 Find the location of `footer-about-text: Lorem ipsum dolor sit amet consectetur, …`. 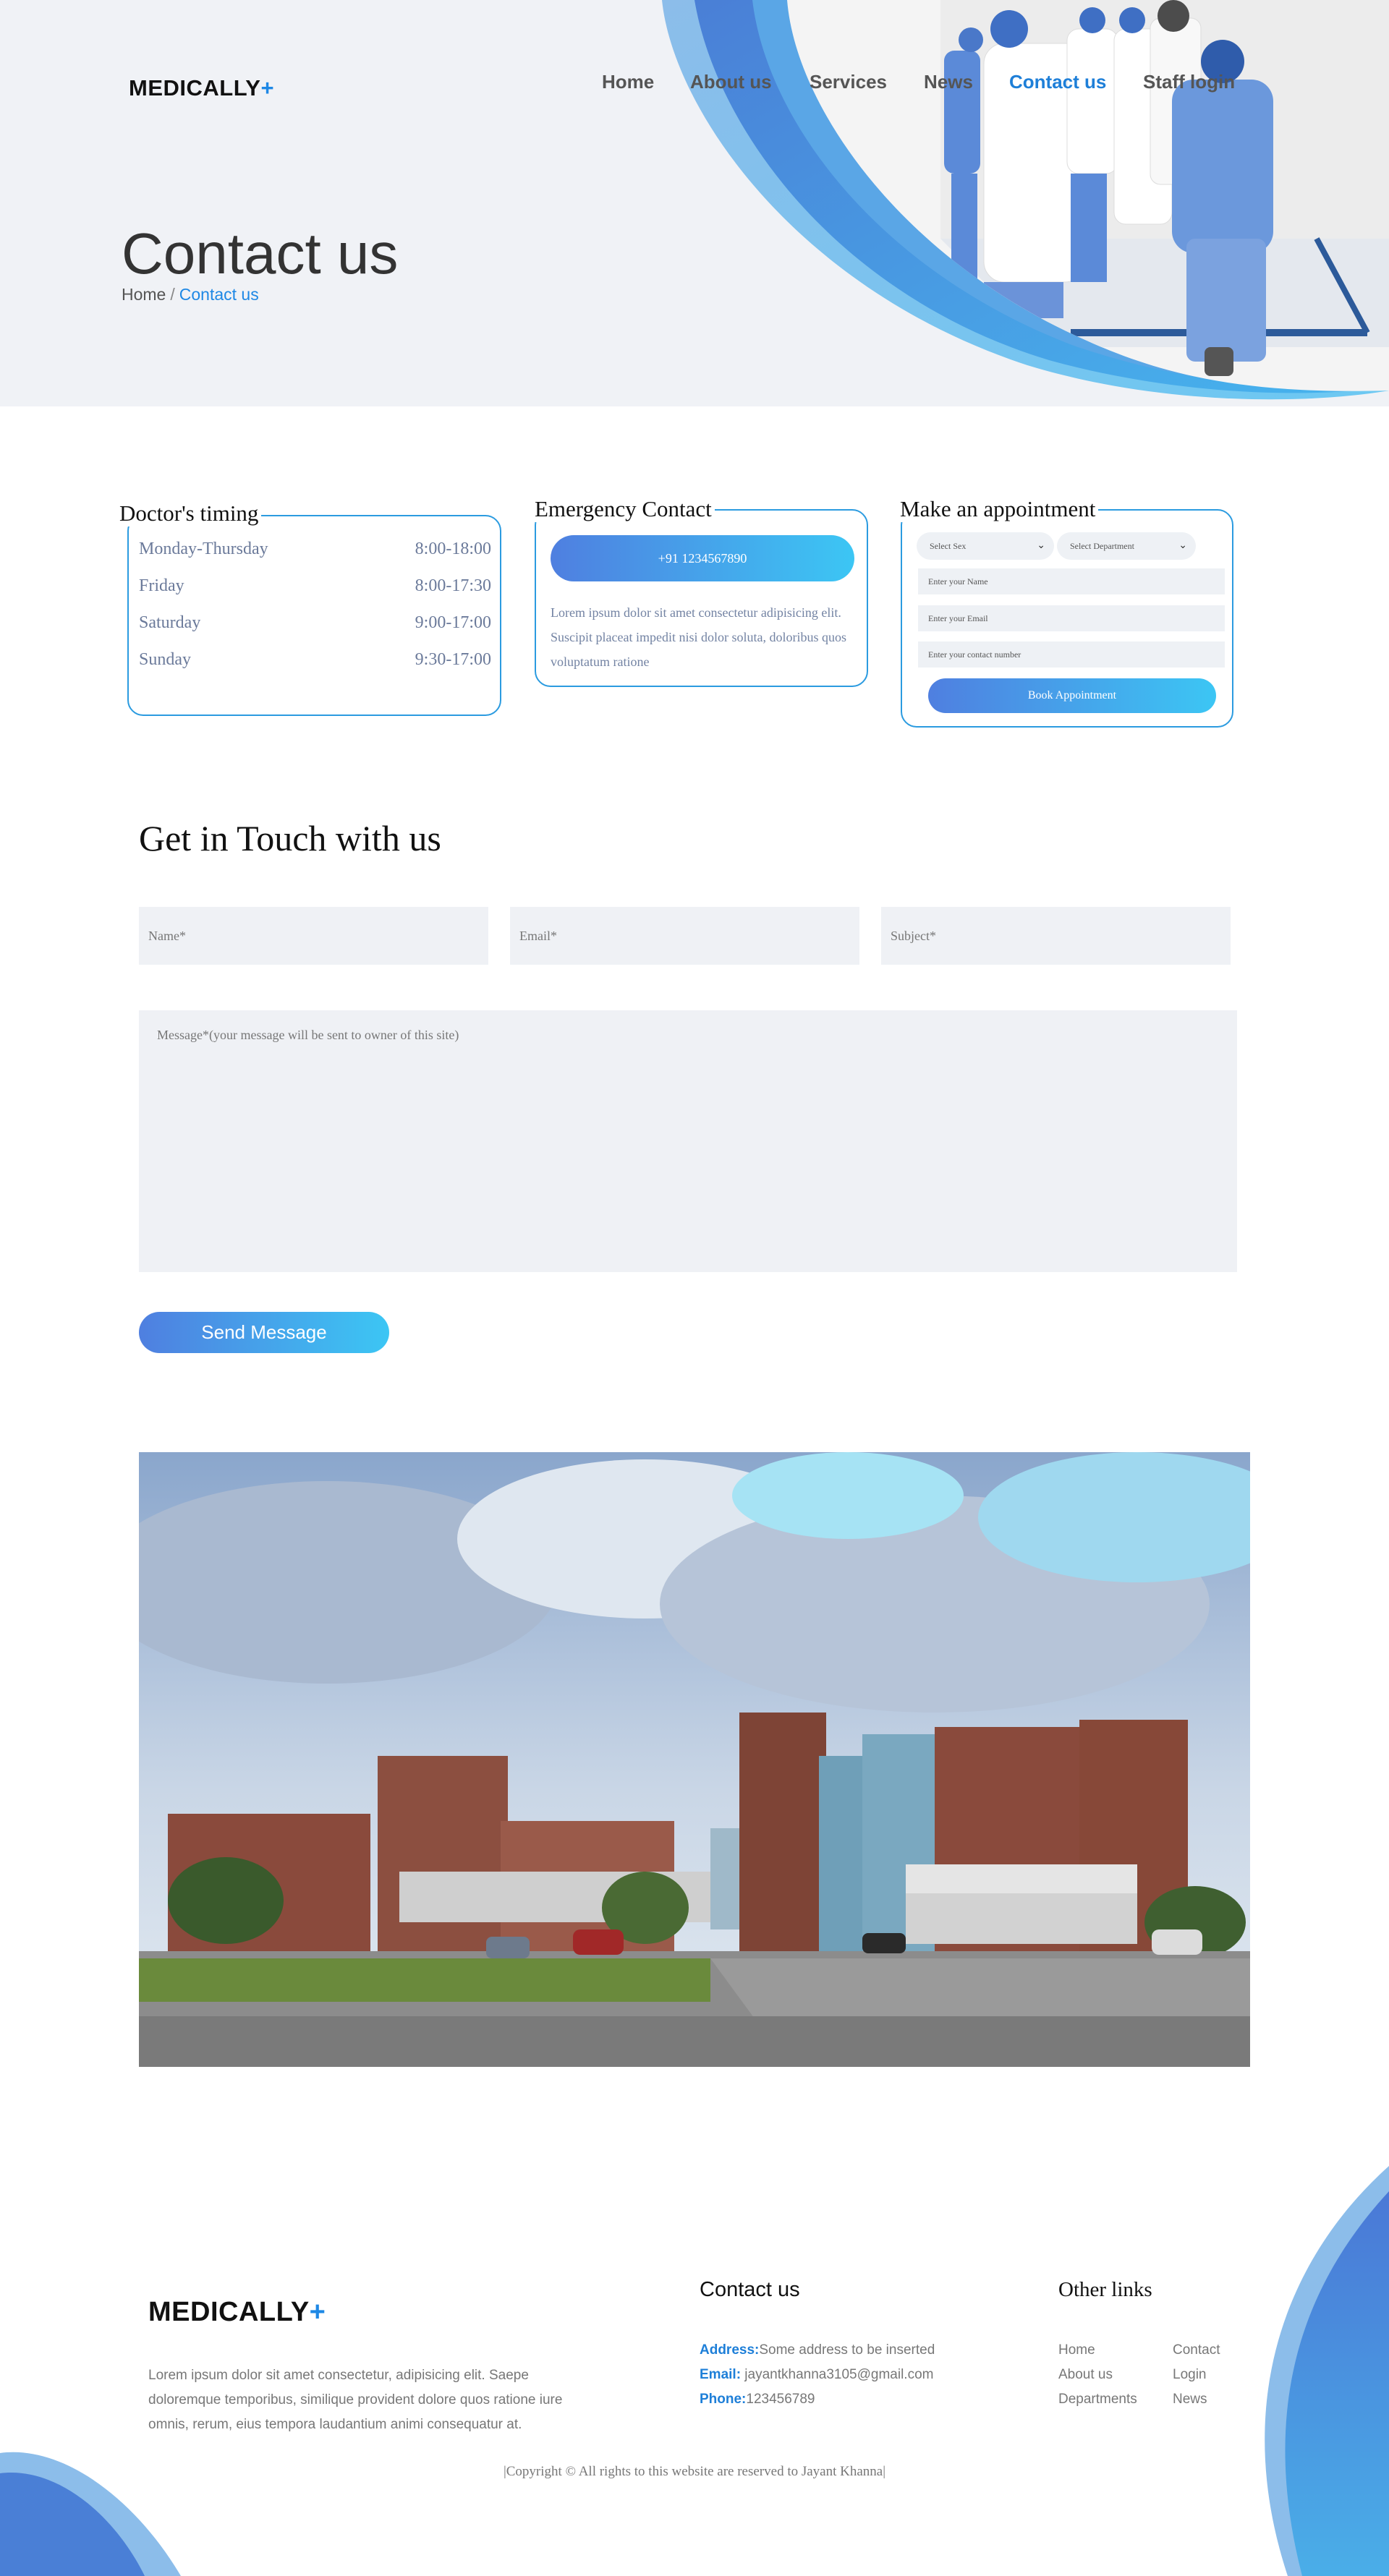

footer-about-text: Lorem ipsum dolor sit amet consectetur, … is located at coordinates (355, 2400).